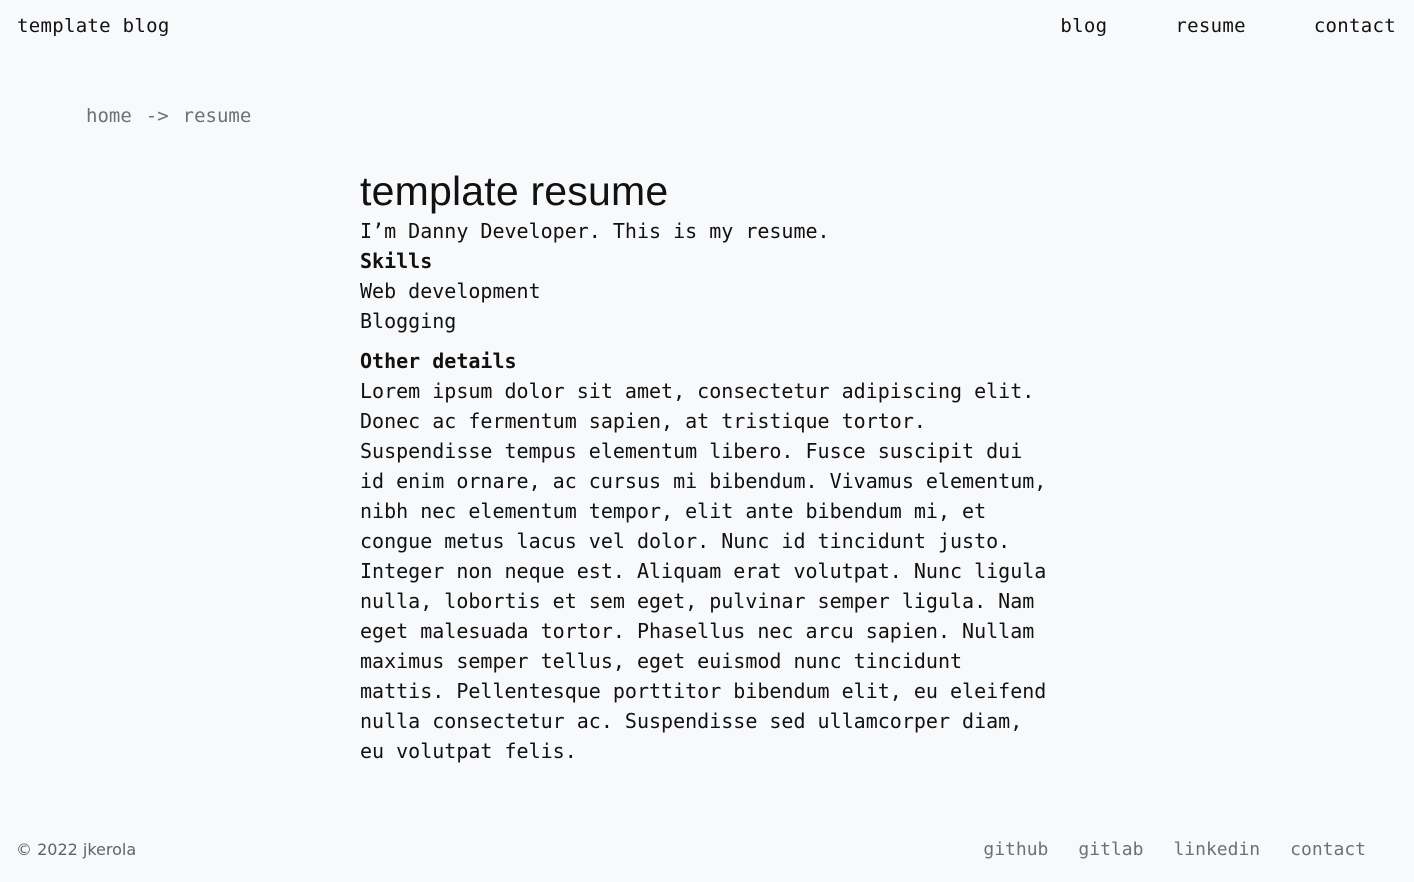 This screenshot has width=1414, height=882. Describe the element at coordinates (1355, 26) in the screenshot. I see `nav-link-contact: contact` at that location.